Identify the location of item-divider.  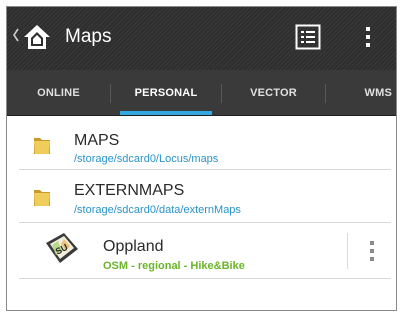
(347, 251).